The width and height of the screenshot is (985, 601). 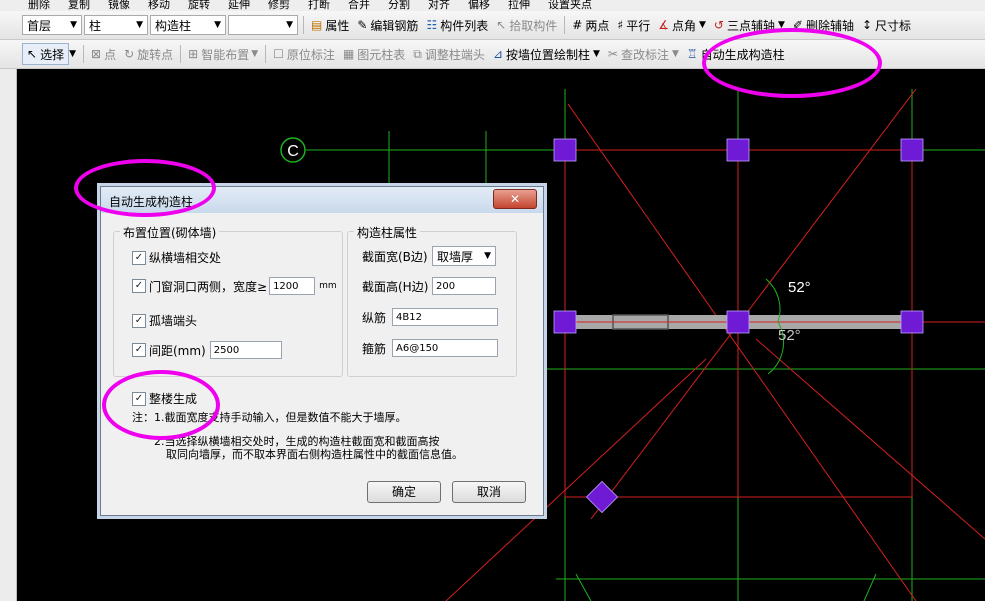 I want to click on strip-tool: 修剪, so click(x=279, y=5).